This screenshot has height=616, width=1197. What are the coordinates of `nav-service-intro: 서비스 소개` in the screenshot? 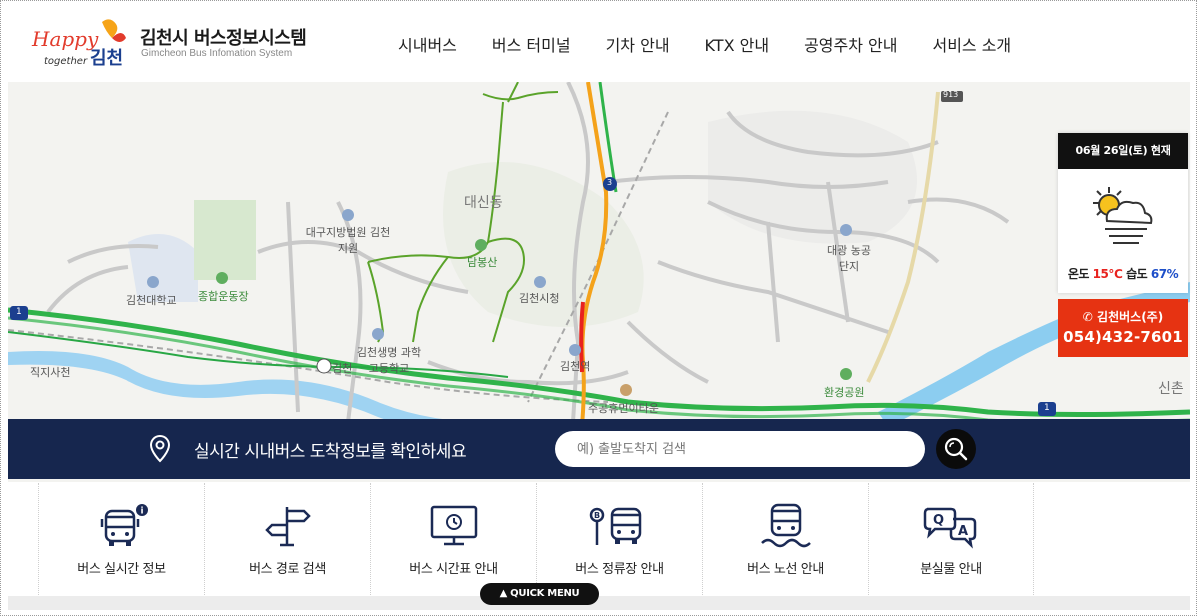 It's located at (971, 44).